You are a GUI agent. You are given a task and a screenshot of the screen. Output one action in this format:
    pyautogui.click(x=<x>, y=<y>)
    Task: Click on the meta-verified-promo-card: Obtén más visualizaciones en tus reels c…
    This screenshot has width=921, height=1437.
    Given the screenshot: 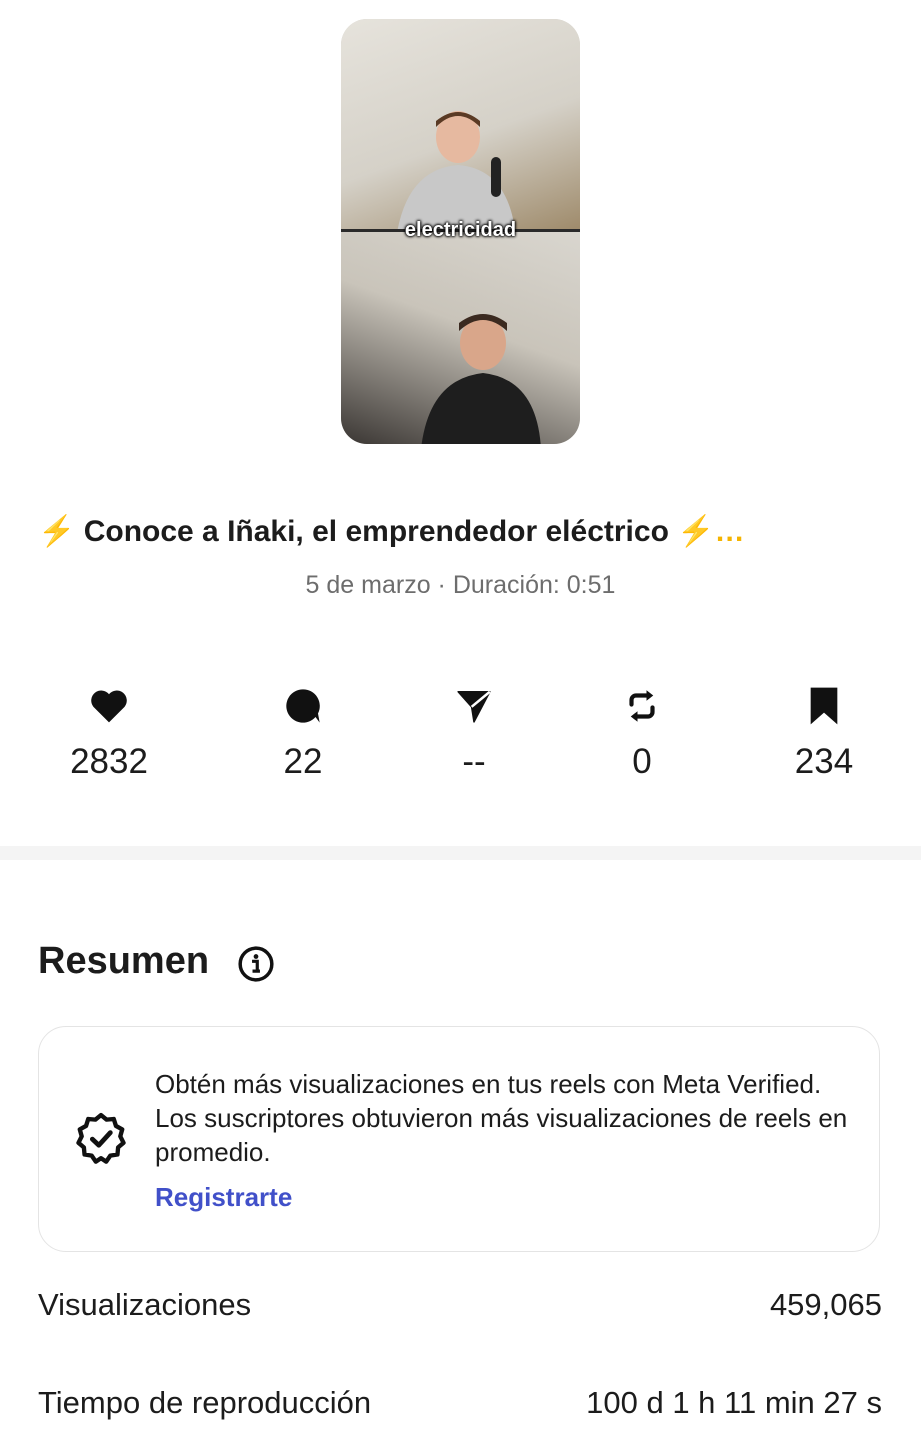 What is the action you would take?
    pyautogui.click(x=459, y=1139)
    